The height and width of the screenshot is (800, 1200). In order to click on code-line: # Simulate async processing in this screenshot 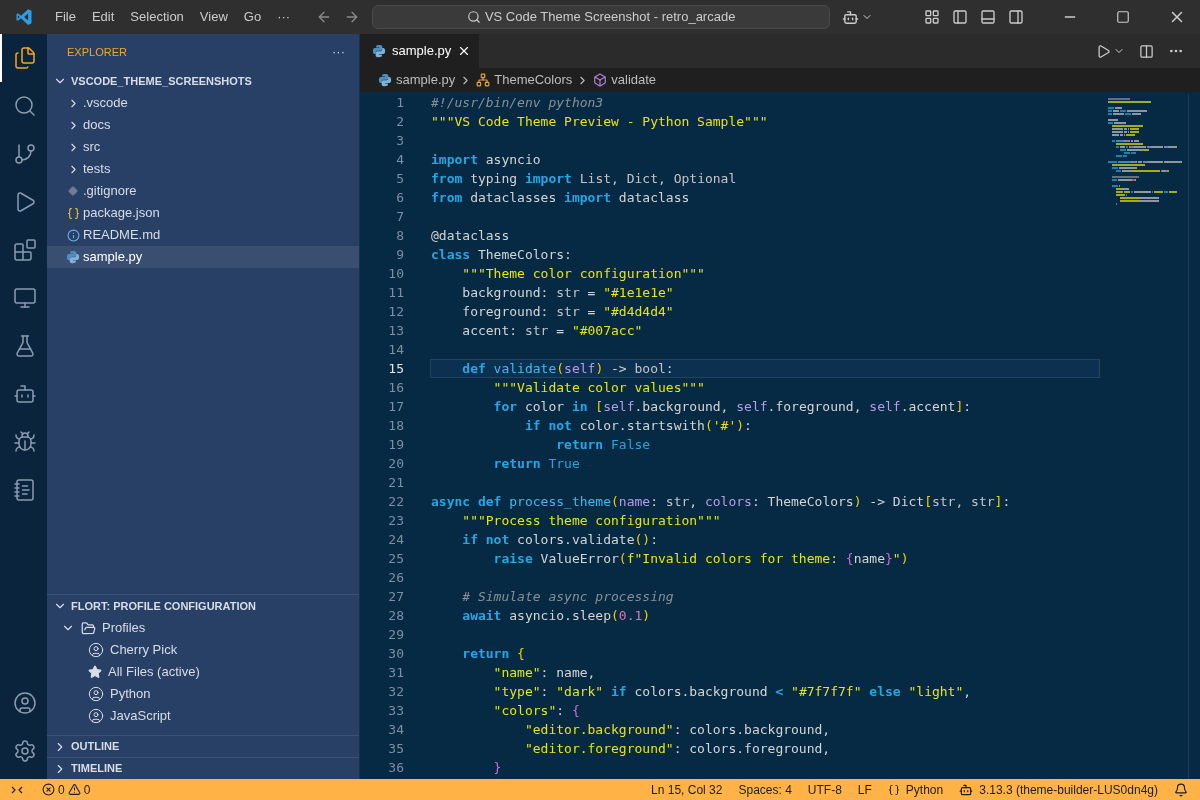, I will do `click(567, 597)`.